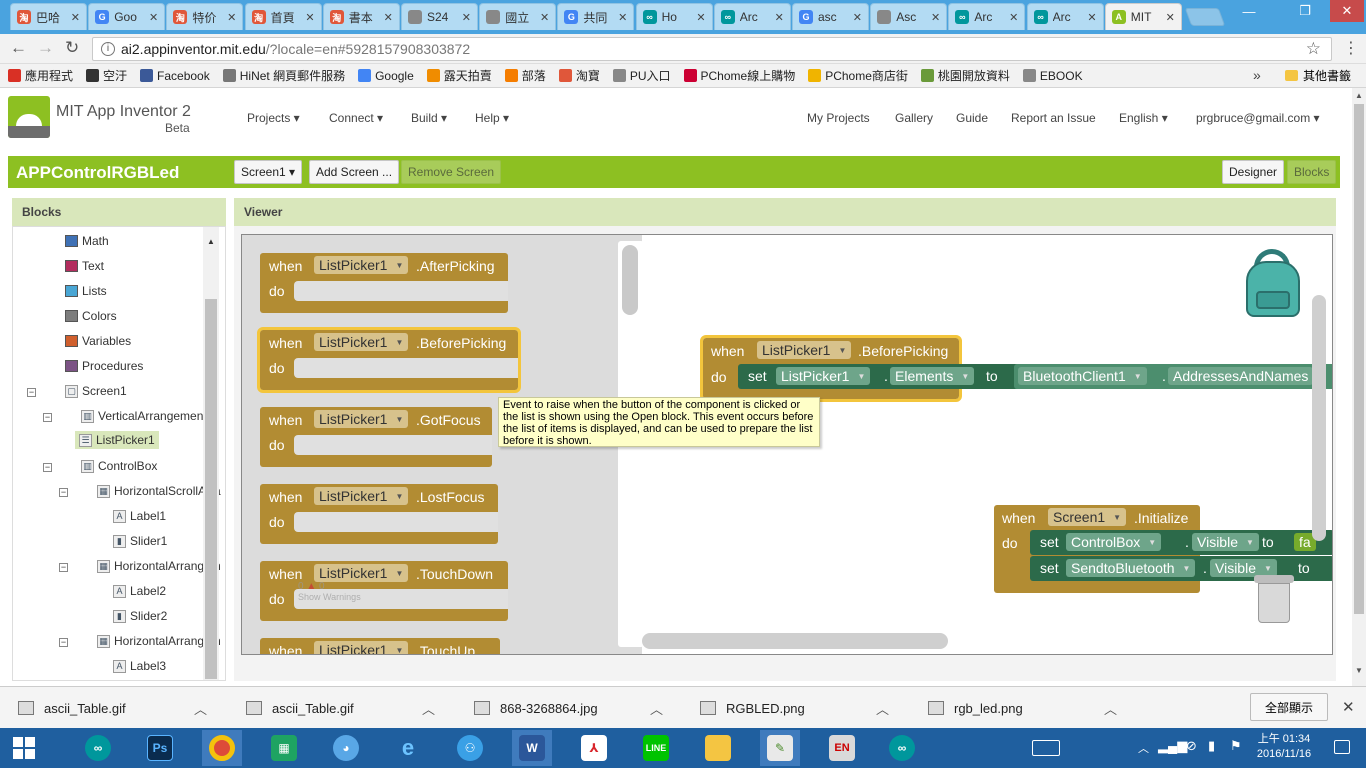 Image resolution: width=1366 pixels, height=768 pixels. Describe the element at coordinates (98, 341) in the screenshot. I see `builtin-drawer-variables: Variables` at that location.